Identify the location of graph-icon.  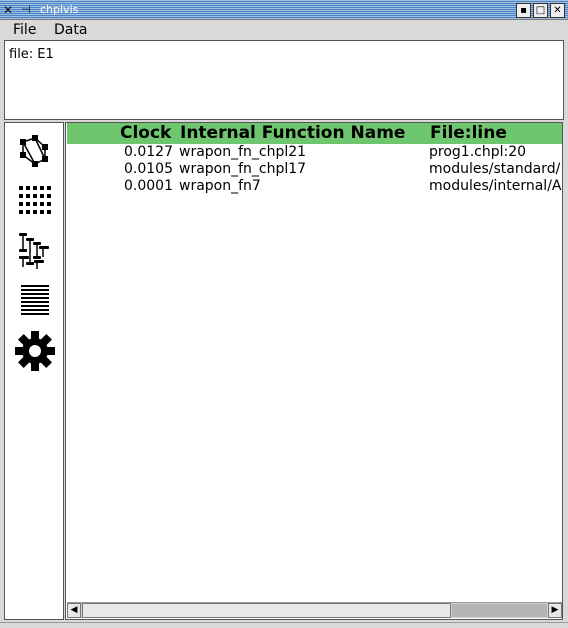
(34, 151).